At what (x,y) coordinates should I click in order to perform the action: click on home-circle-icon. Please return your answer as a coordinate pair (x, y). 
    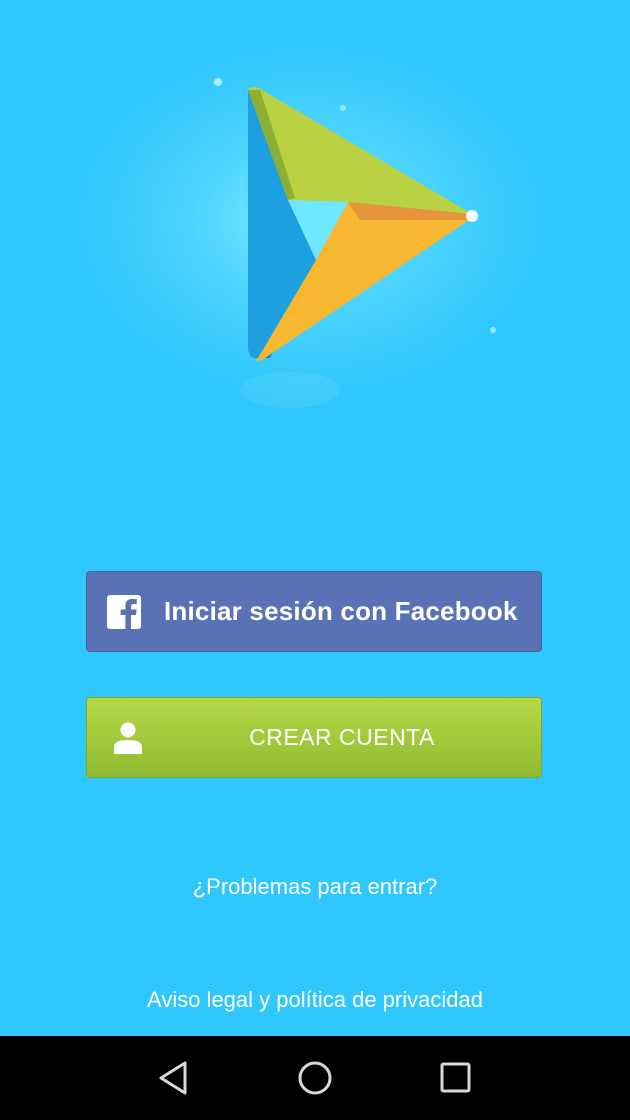
    Looking at the image, I should click on (315, 1078).